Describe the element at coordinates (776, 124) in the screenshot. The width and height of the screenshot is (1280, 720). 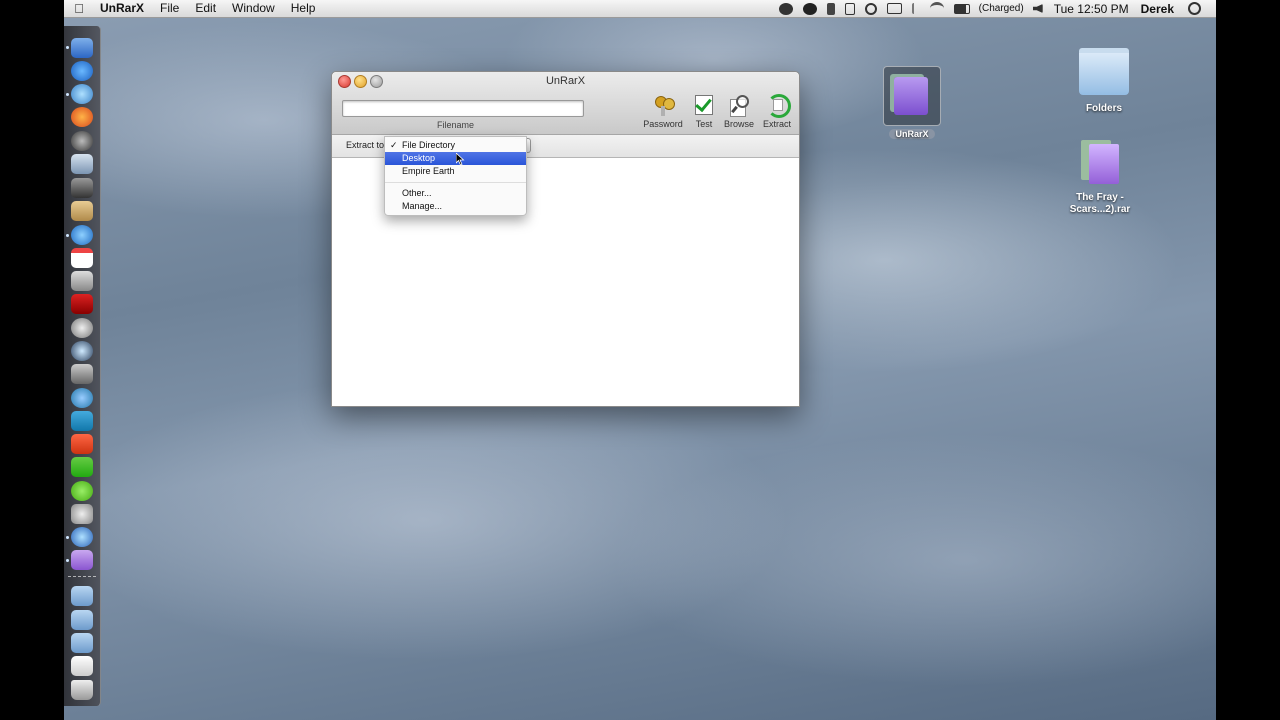
I see `extract-label: Extract` at that location.